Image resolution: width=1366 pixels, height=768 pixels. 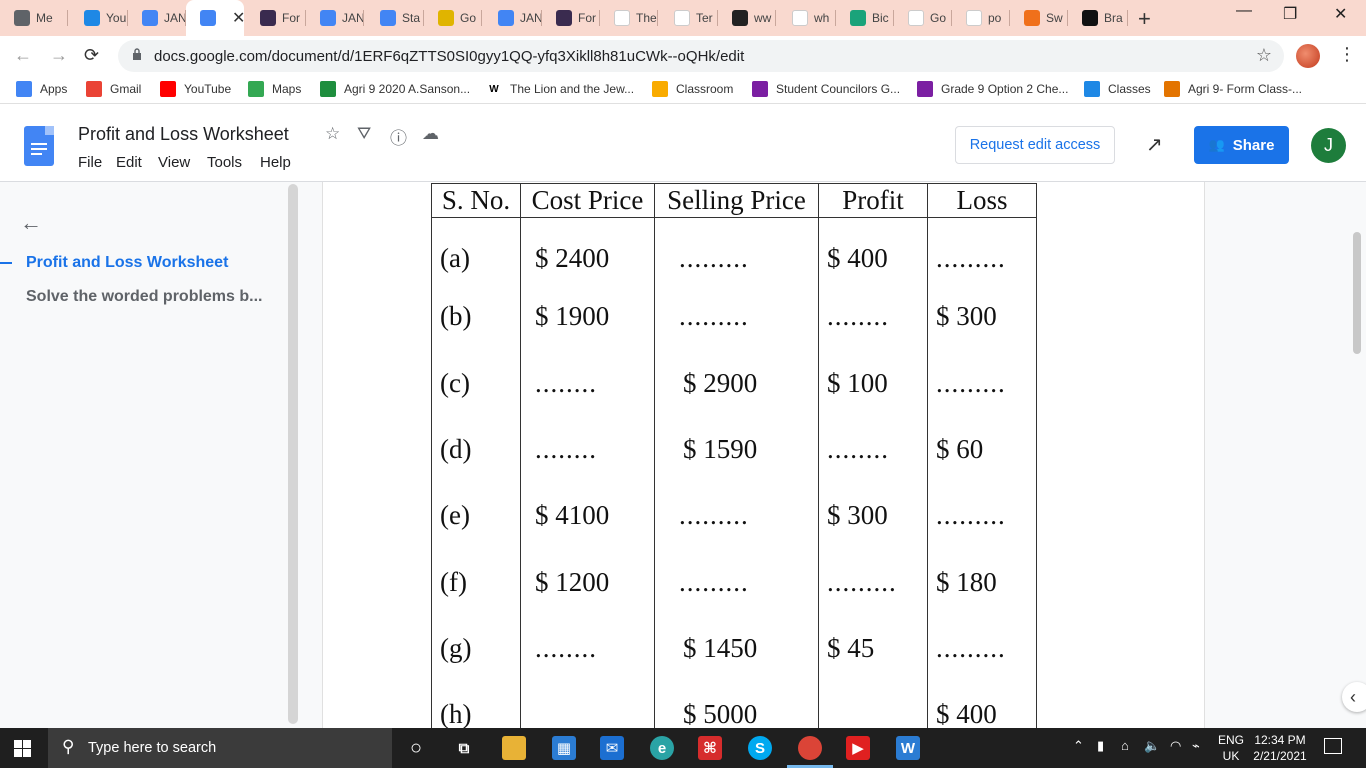 What do you see at coordinates (1328, 145) in the screenshot?
I see `account-avatar: J` at bounding box center [1328, 145].